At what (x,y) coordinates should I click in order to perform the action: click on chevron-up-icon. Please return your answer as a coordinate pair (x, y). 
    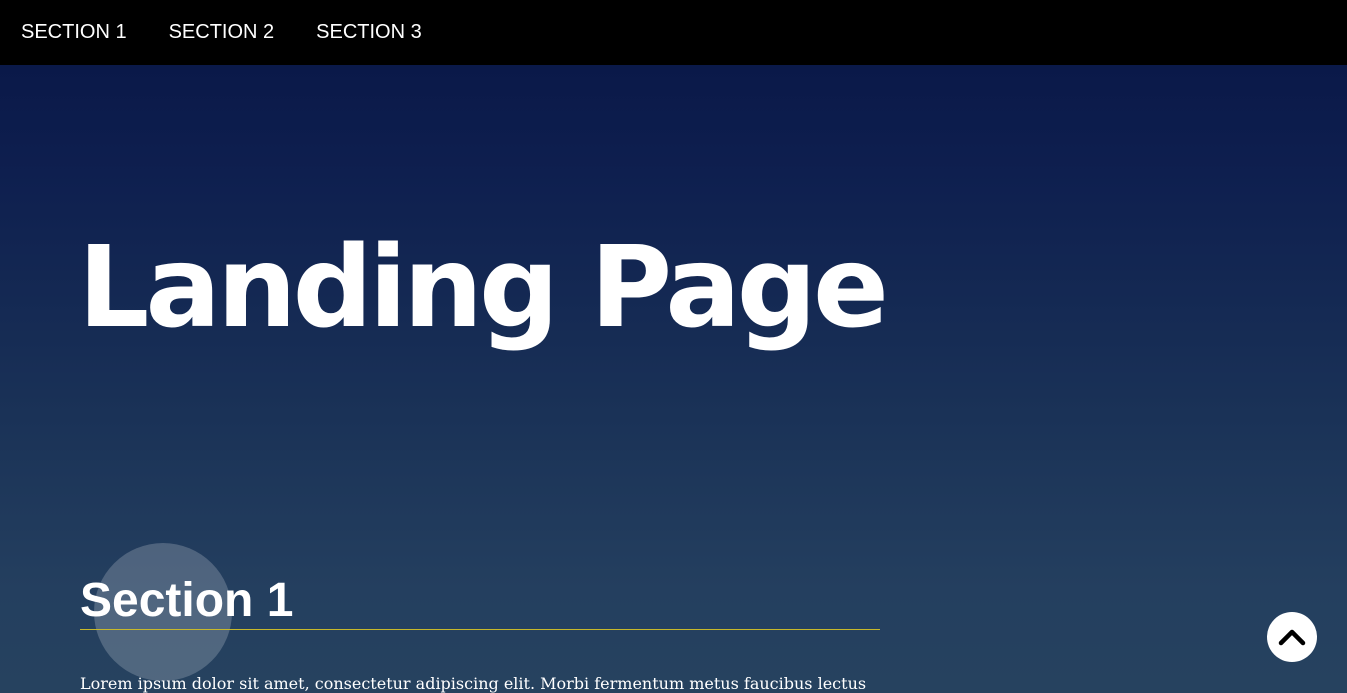
    Looking at the image, I should click on (1292, 637).